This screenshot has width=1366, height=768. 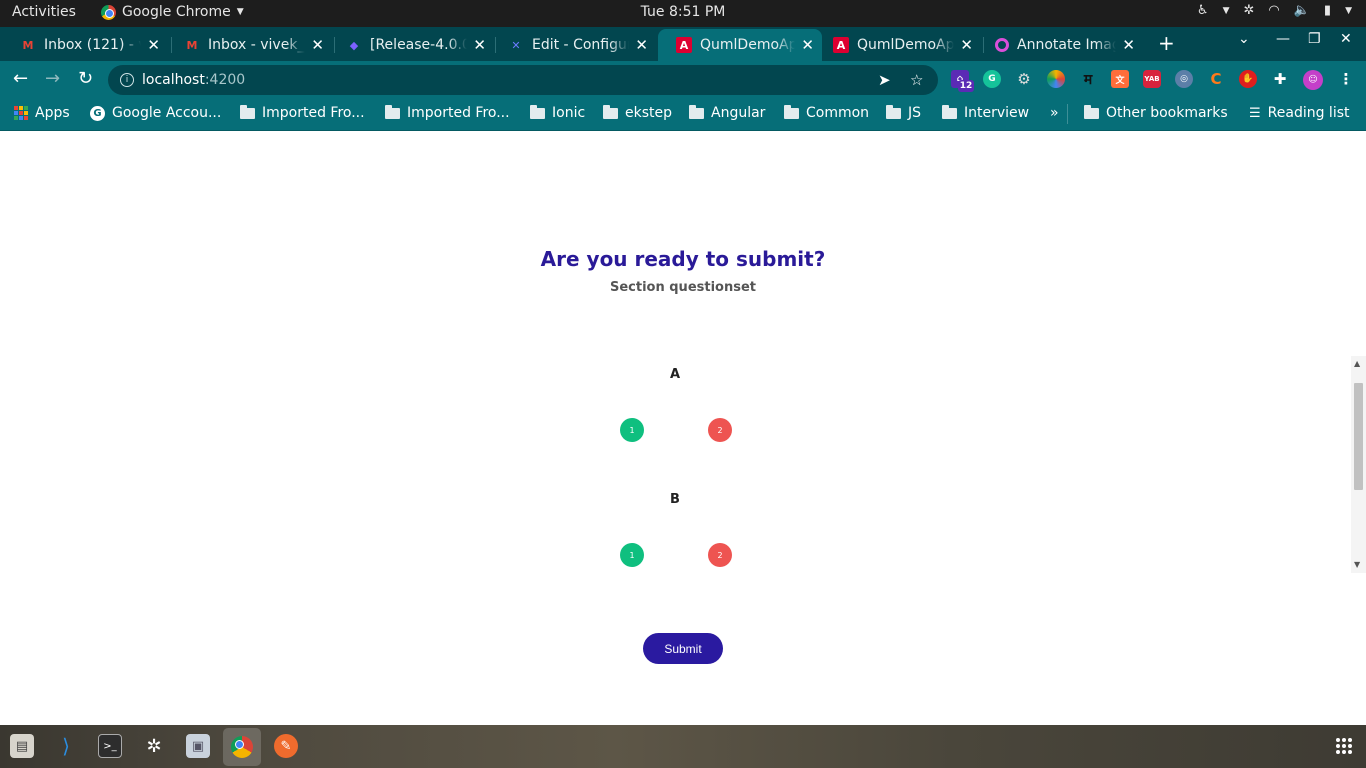 I want to click on scrollbar-thumb, so click(x=1358, y=436).